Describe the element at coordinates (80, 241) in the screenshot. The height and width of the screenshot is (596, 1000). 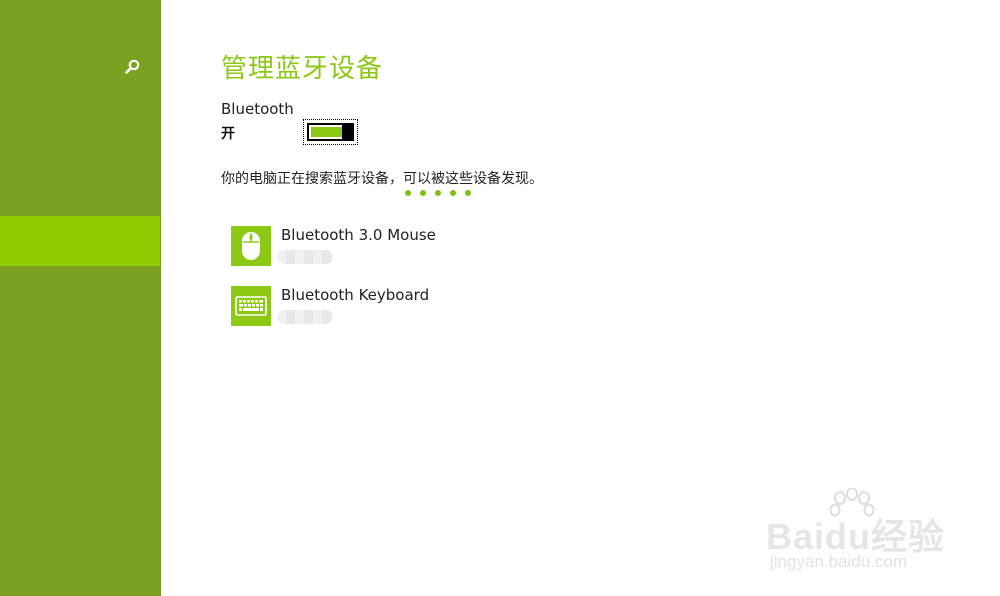
I see `sidebar-item-selected` at that location.